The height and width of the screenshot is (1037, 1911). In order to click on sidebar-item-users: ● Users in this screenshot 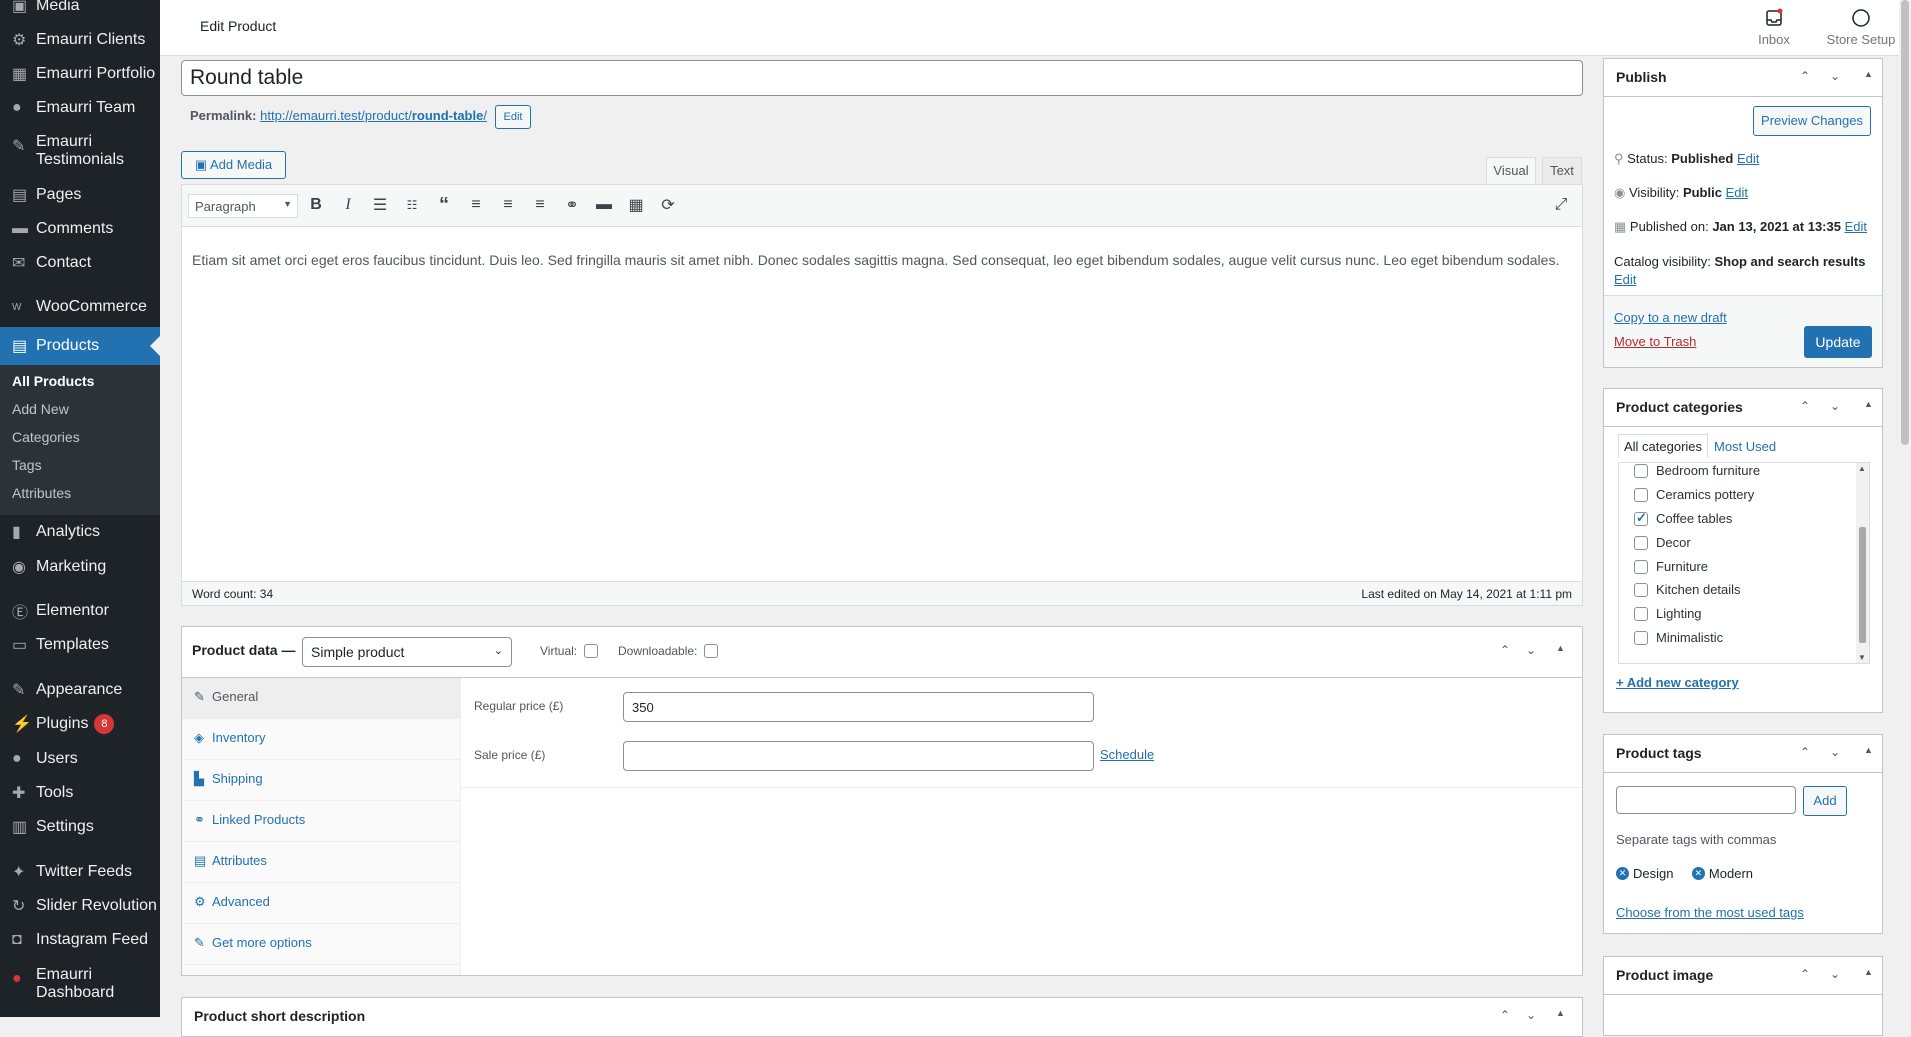, I will do `click(80, 759)`.